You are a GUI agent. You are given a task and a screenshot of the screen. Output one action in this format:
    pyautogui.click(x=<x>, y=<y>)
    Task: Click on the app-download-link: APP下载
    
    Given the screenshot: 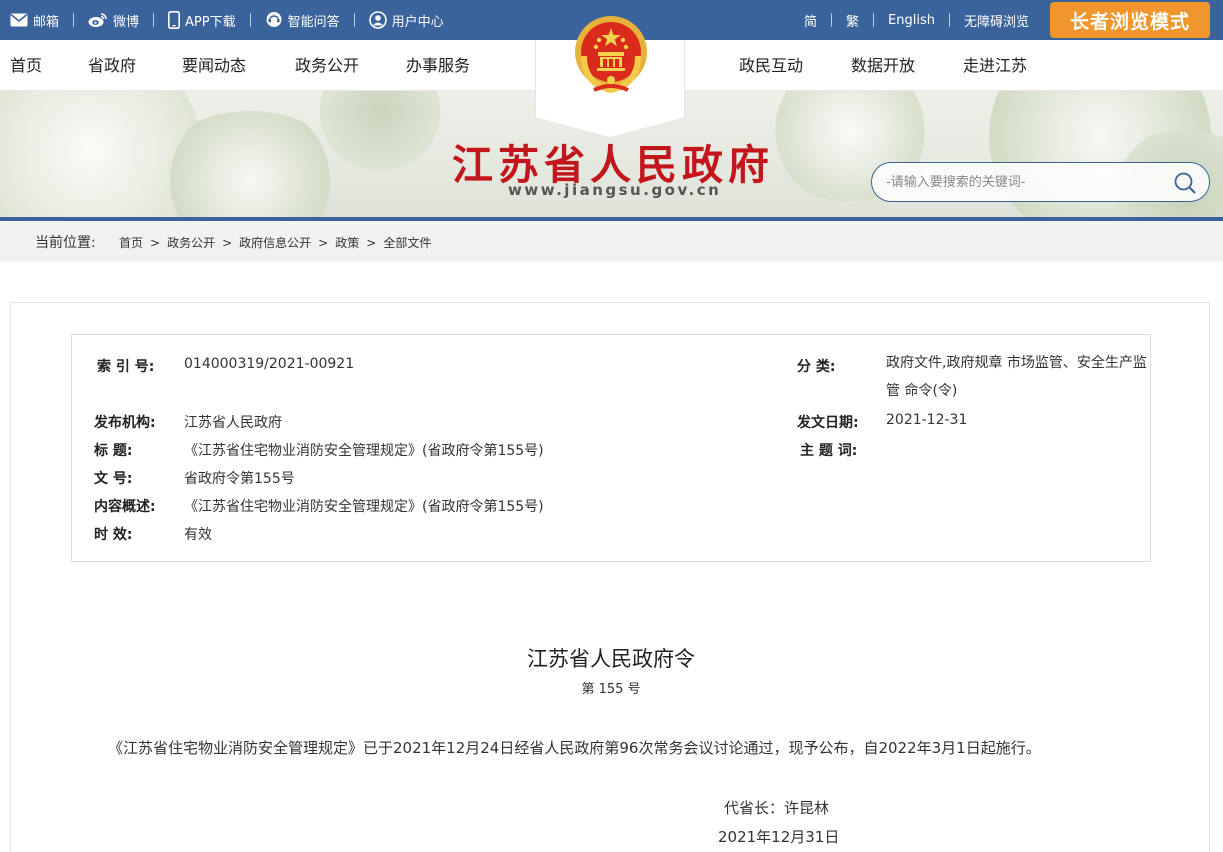 What is the action you would take?
    pyautogui.click(x=202, y=20)
    